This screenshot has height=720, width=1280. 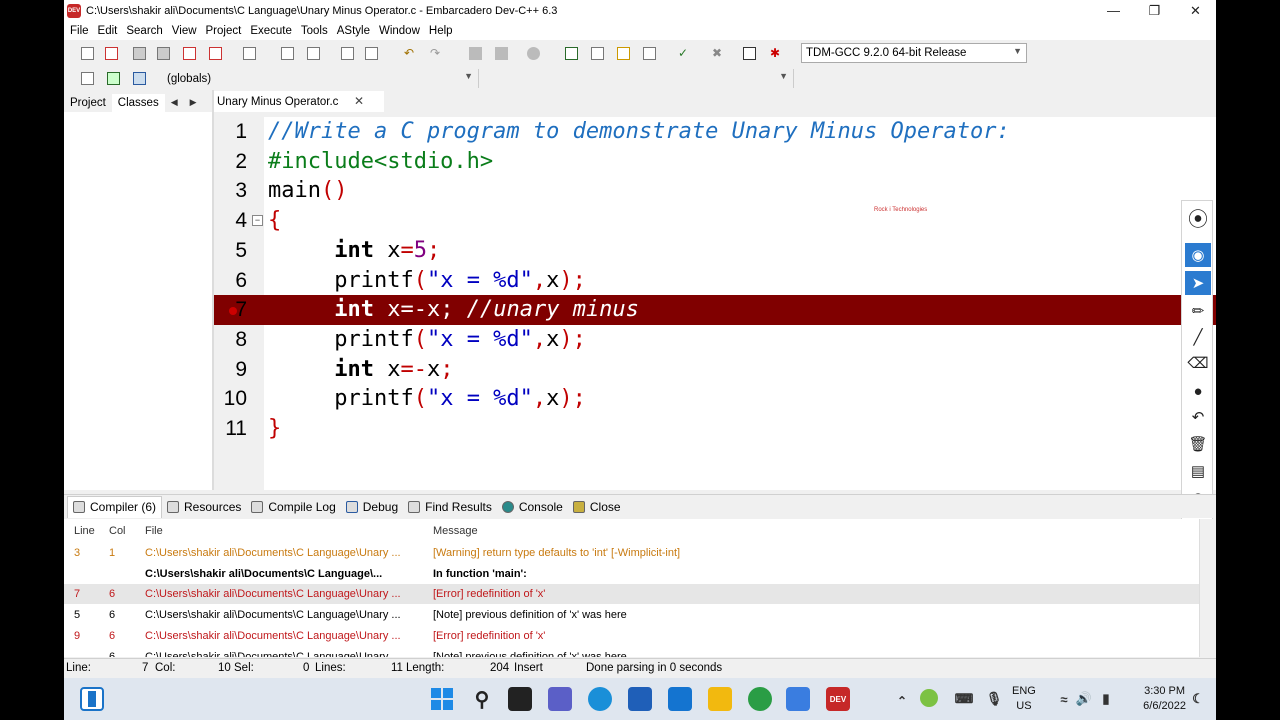 What do you see at coordinates (1164, 699) in the screenshot?
I see `system-clock: 3:30 PM 6/6/2022` at bounding box center [1164, 699].